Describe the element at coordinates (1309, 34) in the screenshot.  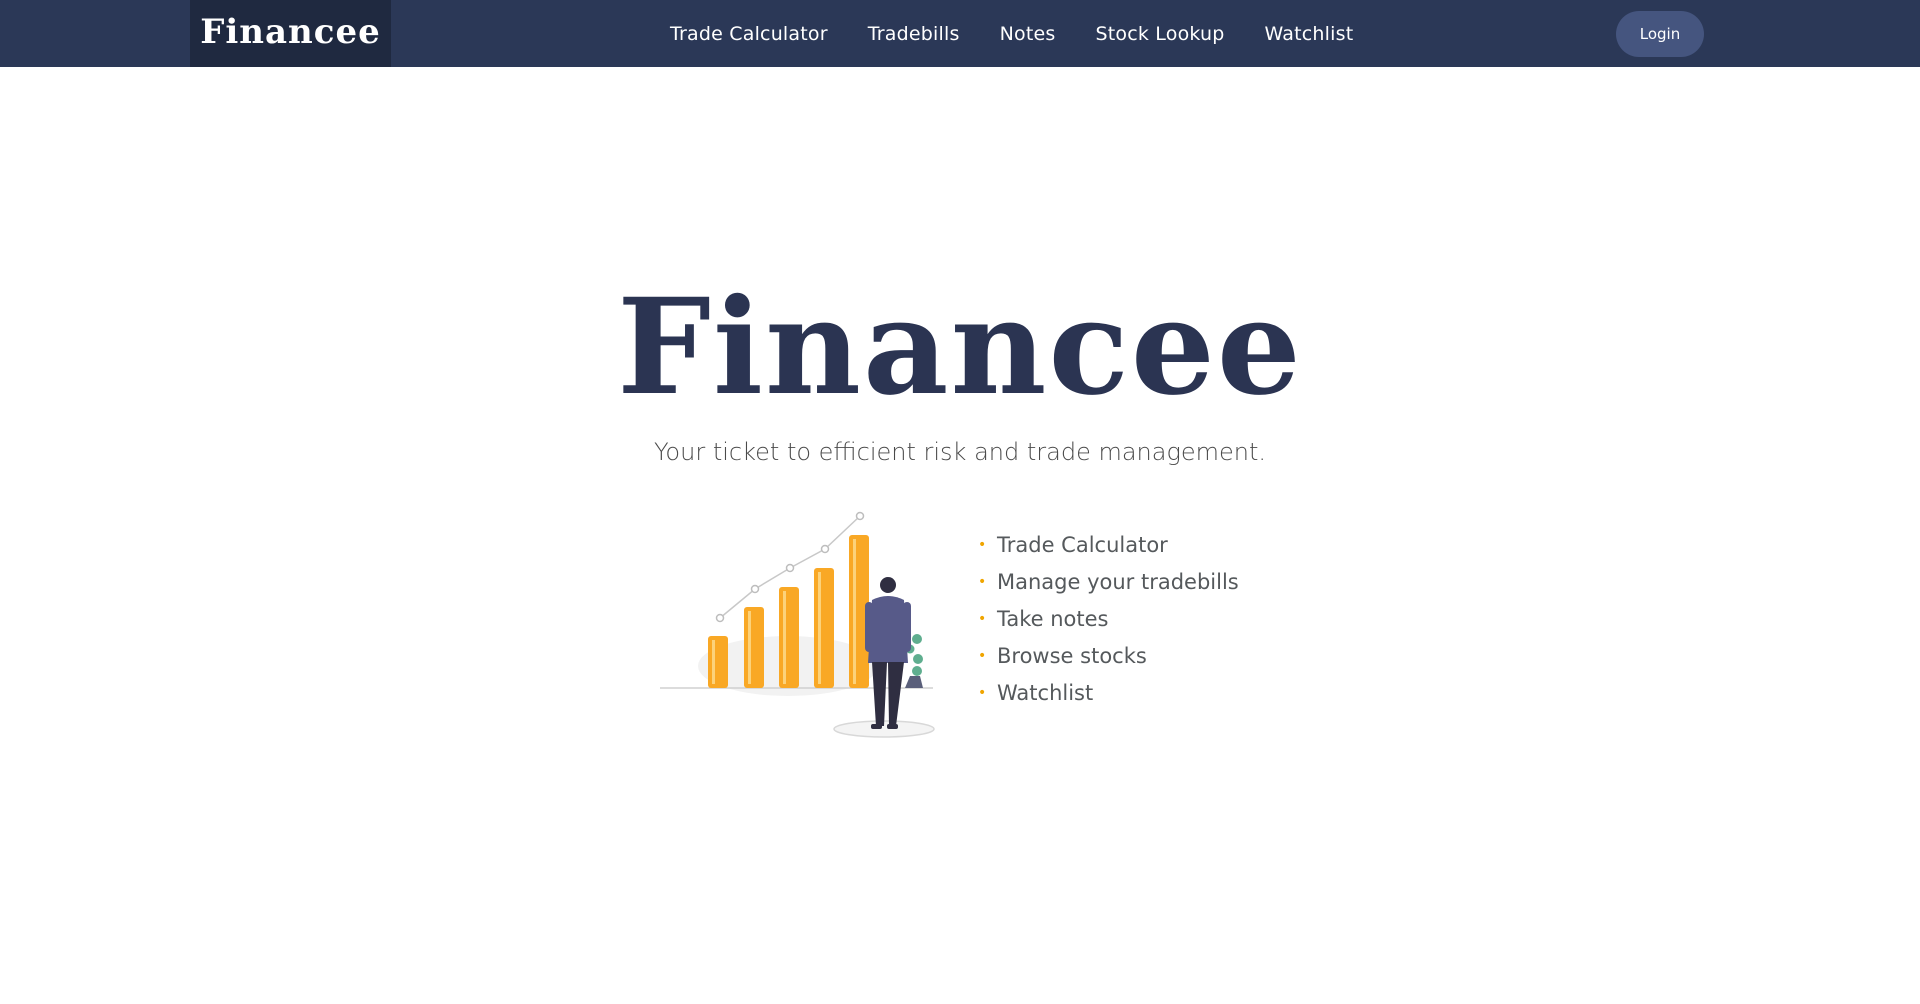
I see `nav-link-watchlist: Watchlist` at that location.